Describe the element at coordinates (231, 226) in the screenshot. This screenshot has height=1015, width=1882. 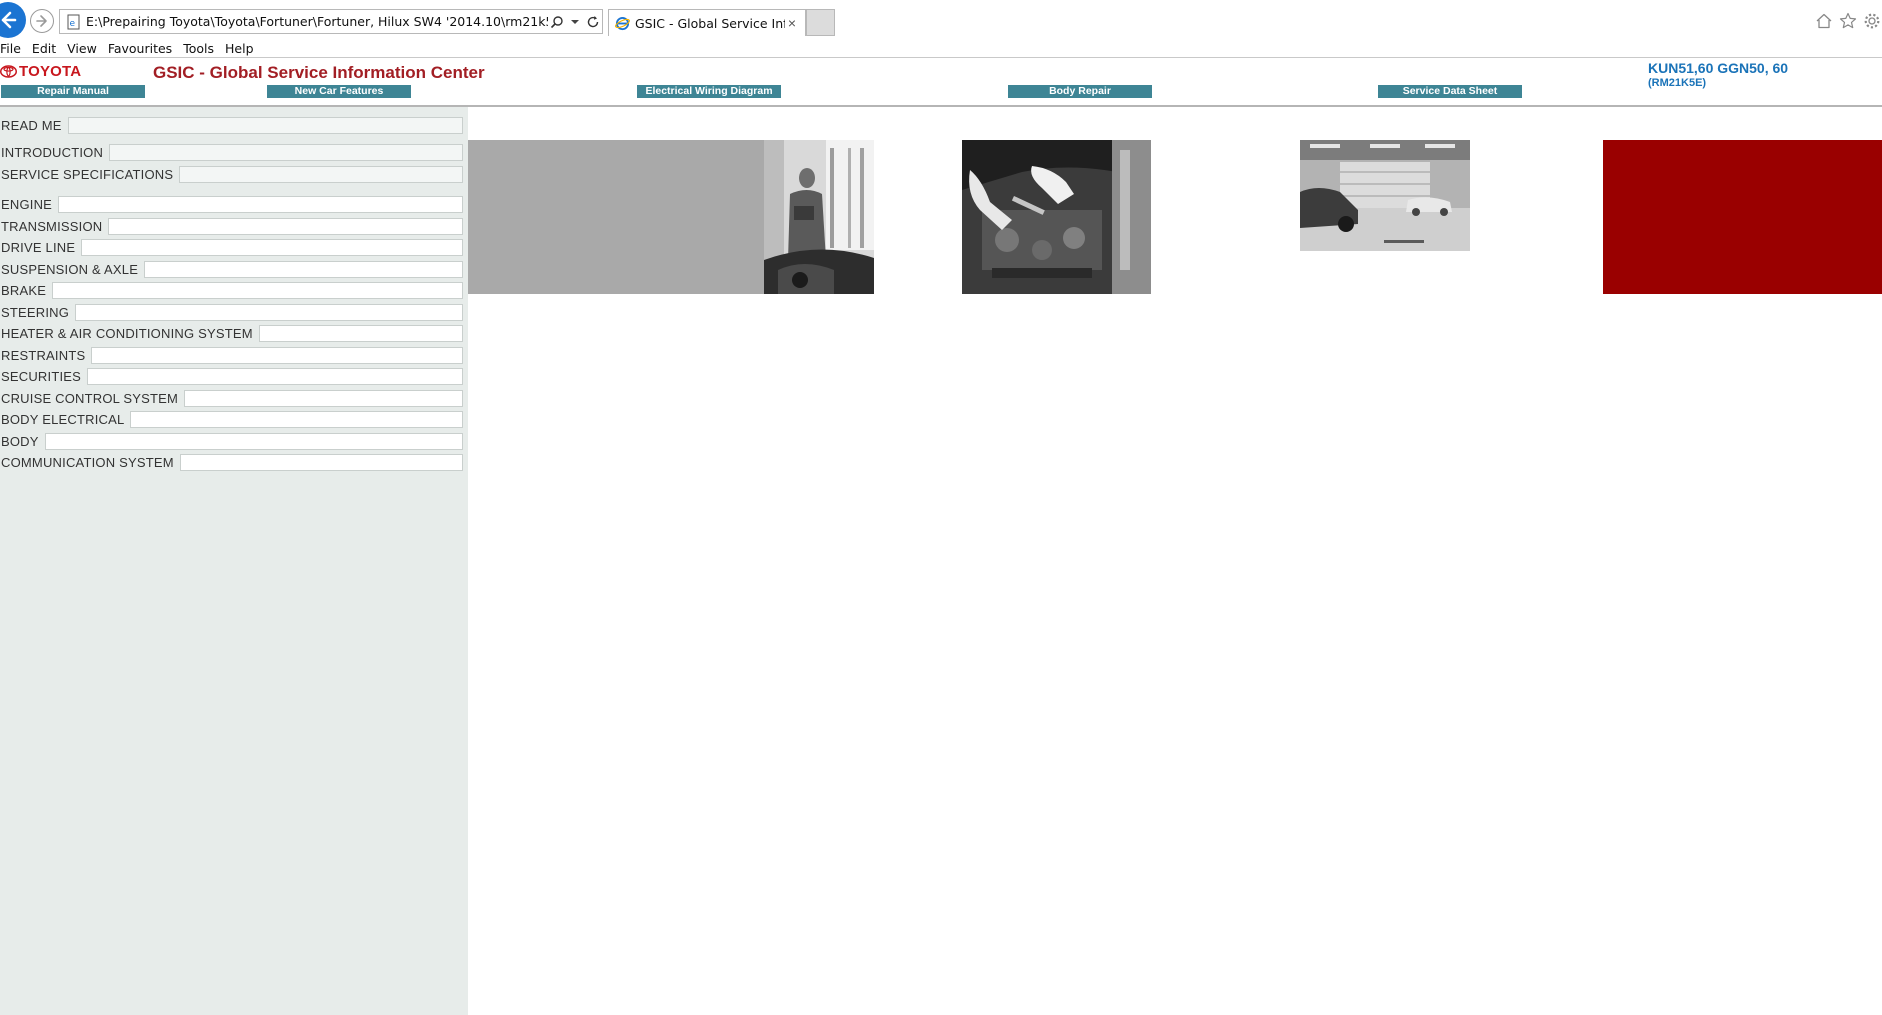
I see `sidebar-item-transmission: TRANSMISSION` at that location.